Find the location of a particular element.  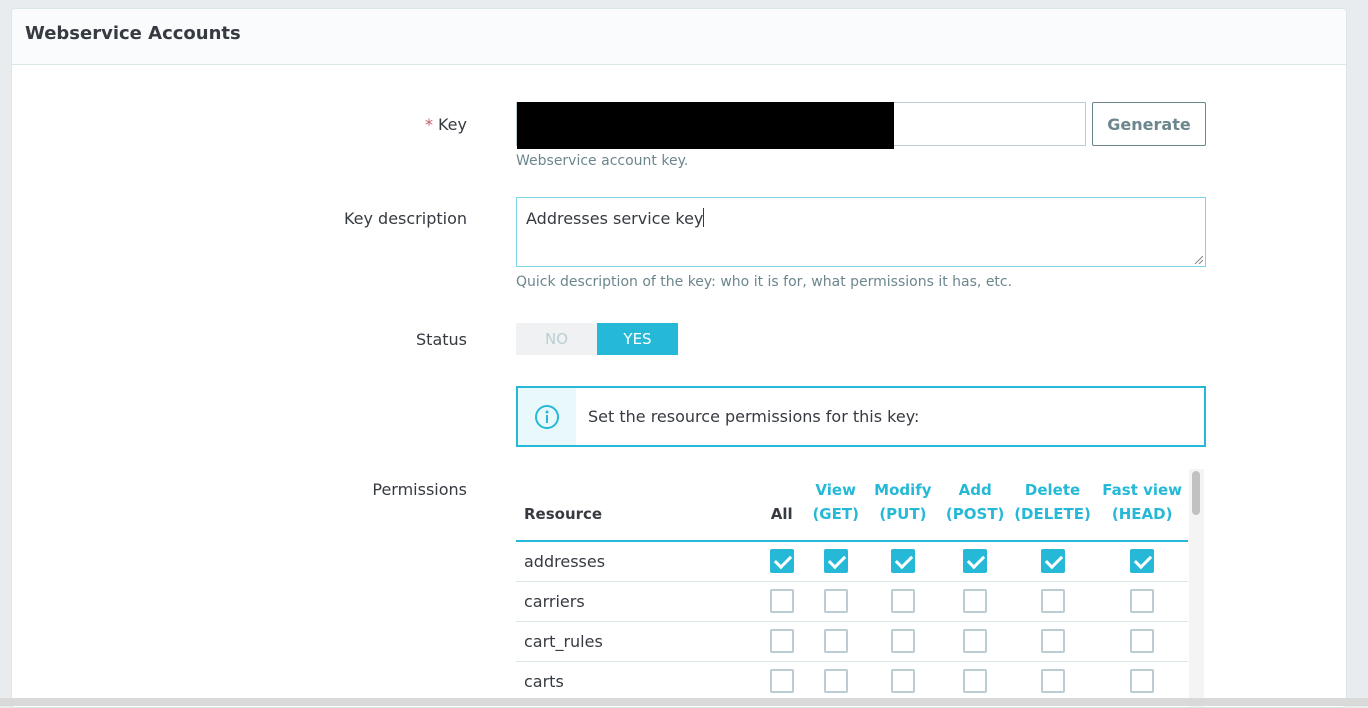

status-switch: NO YES is located at coordinates (597, 339).